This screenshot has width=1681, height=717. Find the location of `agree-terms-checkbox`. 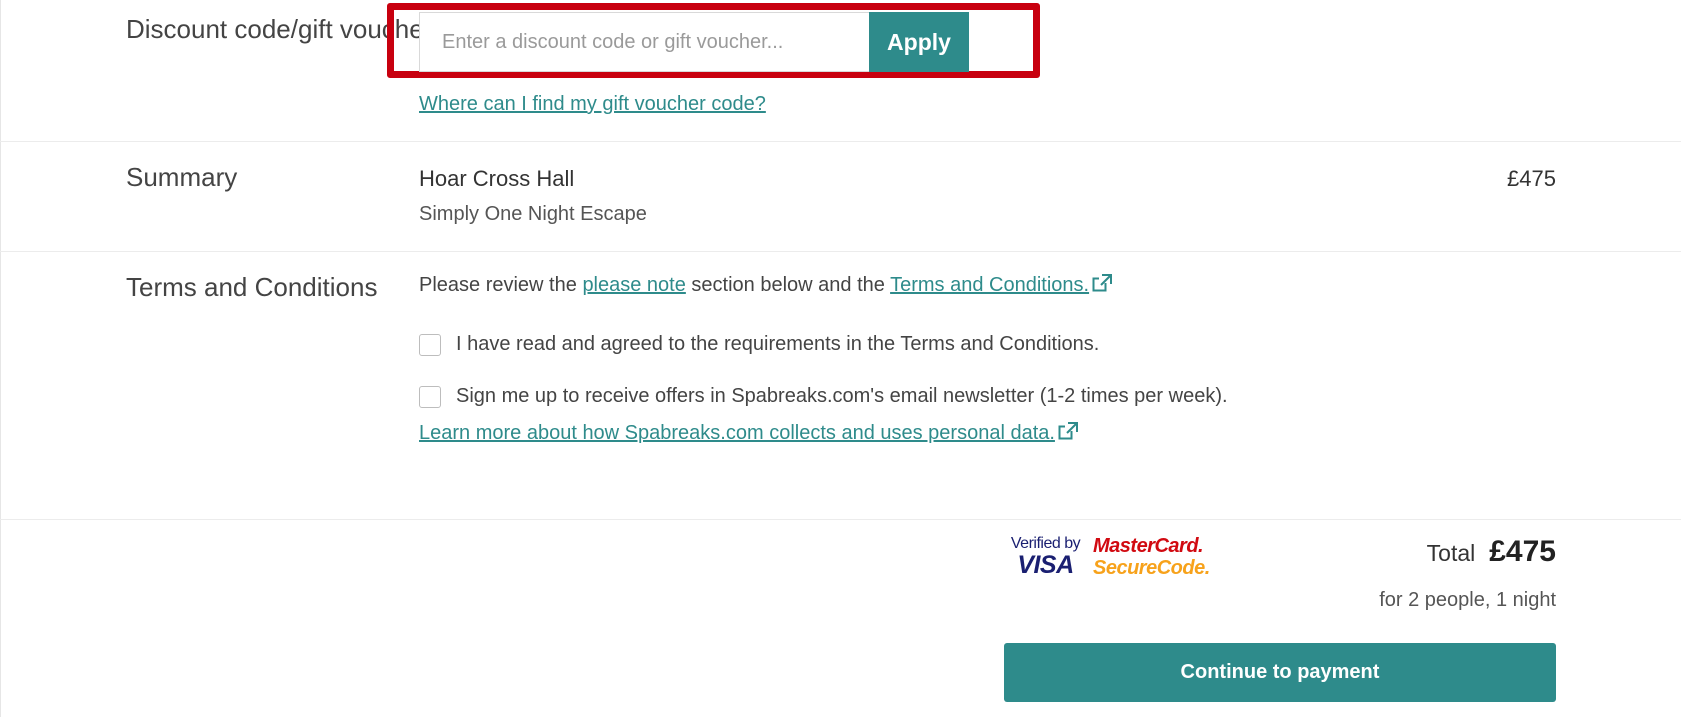

agree-terms-checkbox is located at coordinates (430, 344).